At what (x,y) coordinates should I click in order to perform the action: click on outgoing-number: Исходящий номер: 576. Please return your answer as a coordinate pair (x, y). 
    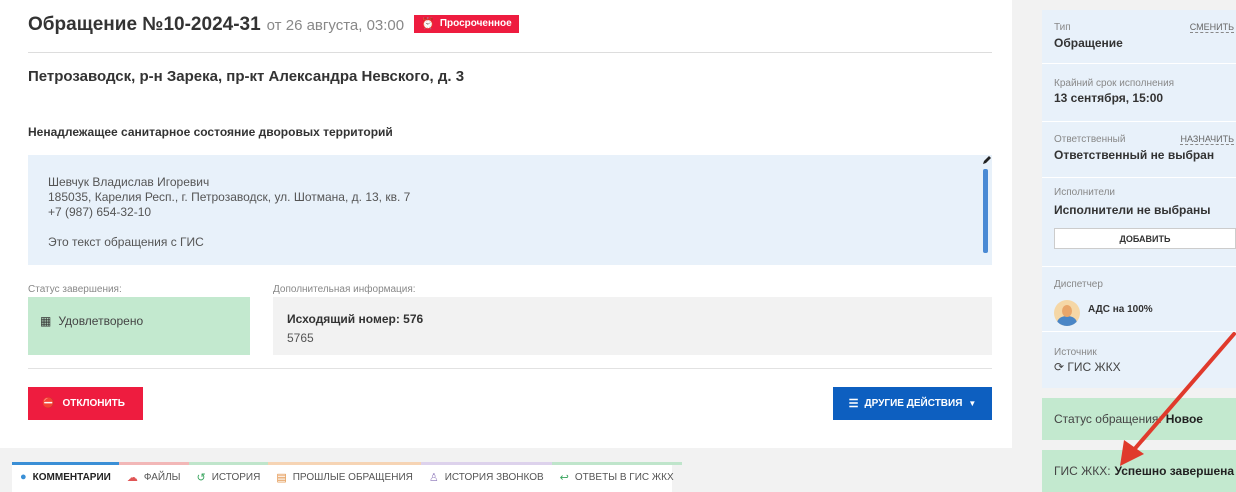
    Looking at the image, I should click on (355, 319).